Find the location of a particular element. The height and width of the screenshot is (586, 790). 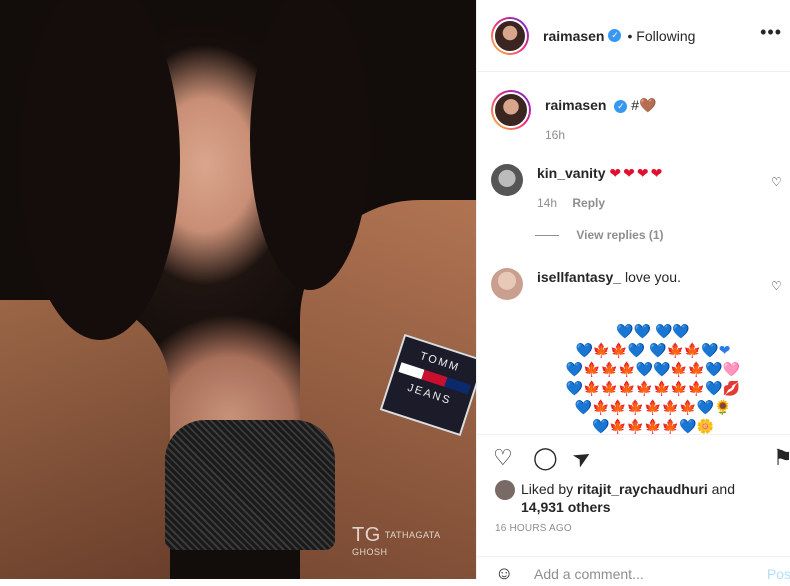

emoji-line: 💙🍁🍁🍁🍁🍁🍁💙🌻 is located at coordinates (653, 407).